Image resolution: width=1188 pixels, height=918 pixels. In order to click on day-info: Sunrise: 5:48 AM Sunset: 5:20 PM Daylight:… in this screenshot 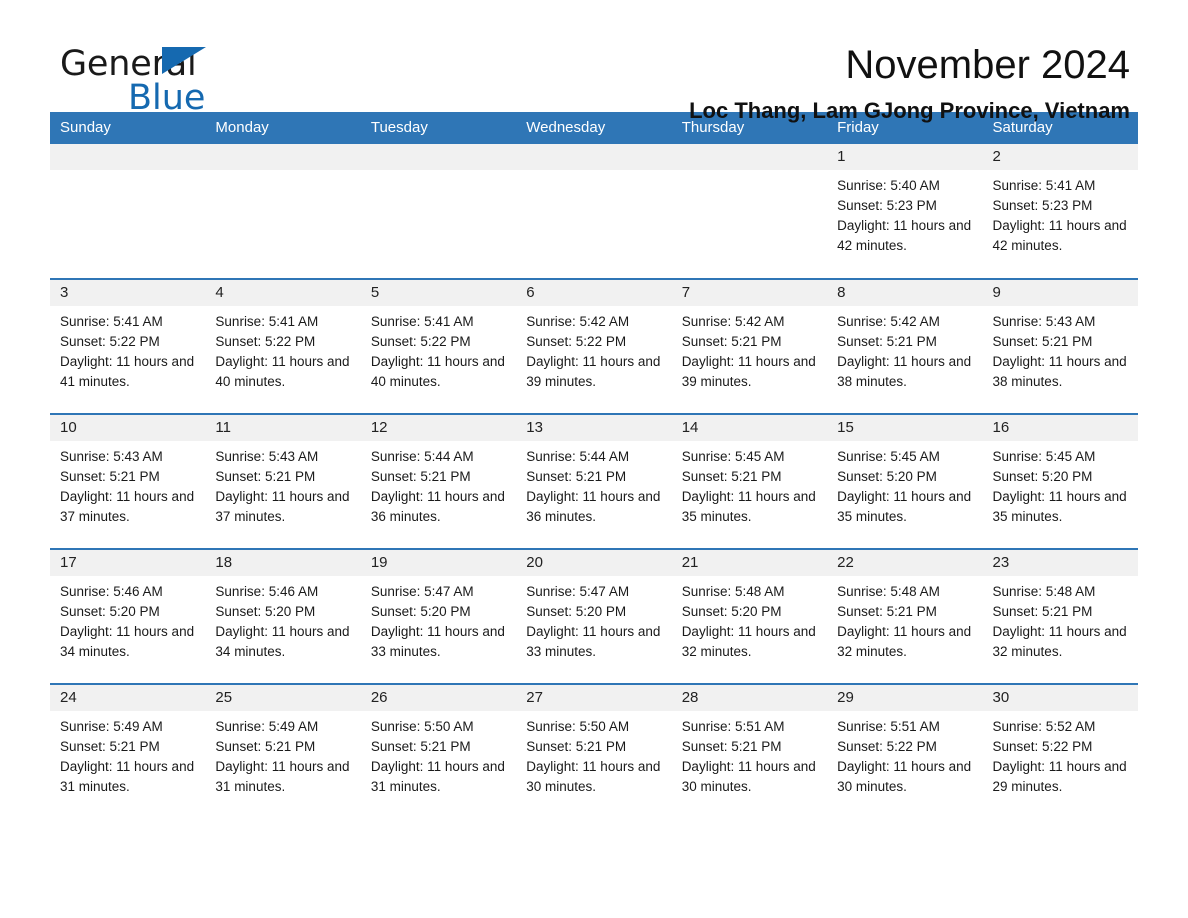, I will do `click(749, 619)`.